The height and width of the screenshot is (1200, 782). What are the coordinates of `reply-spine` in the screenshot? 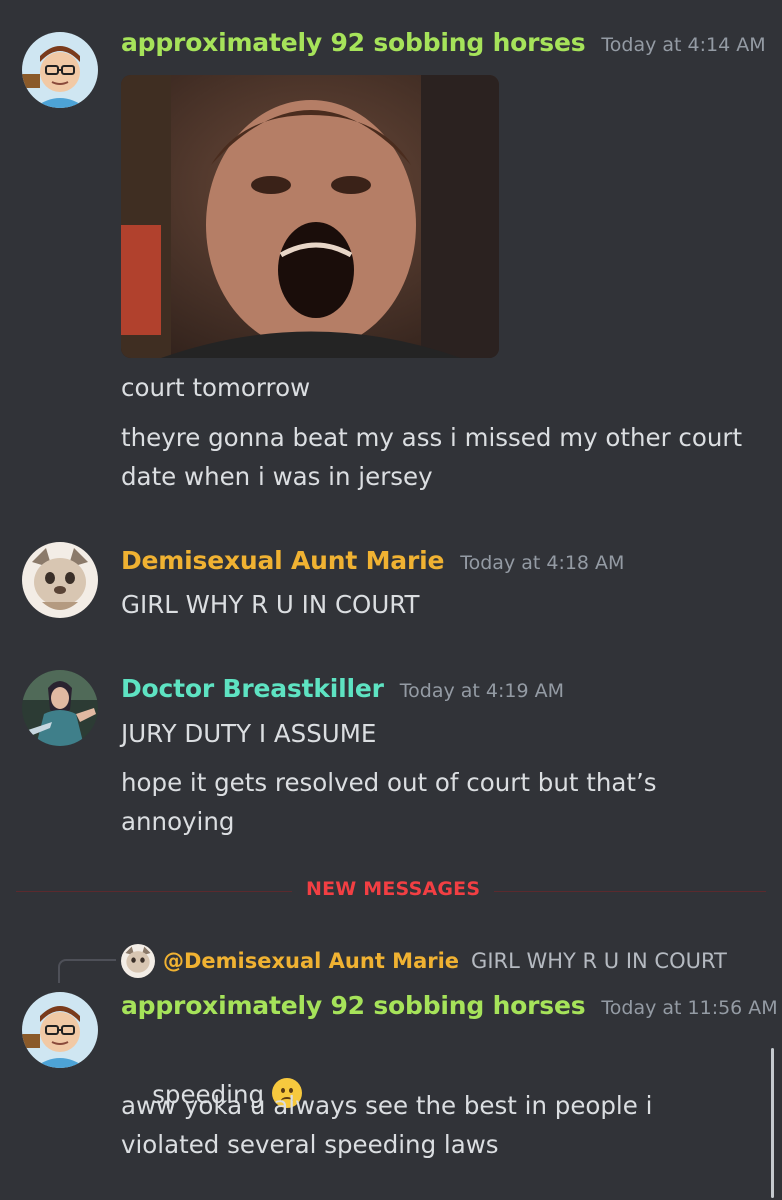 It's located at (87, 971).